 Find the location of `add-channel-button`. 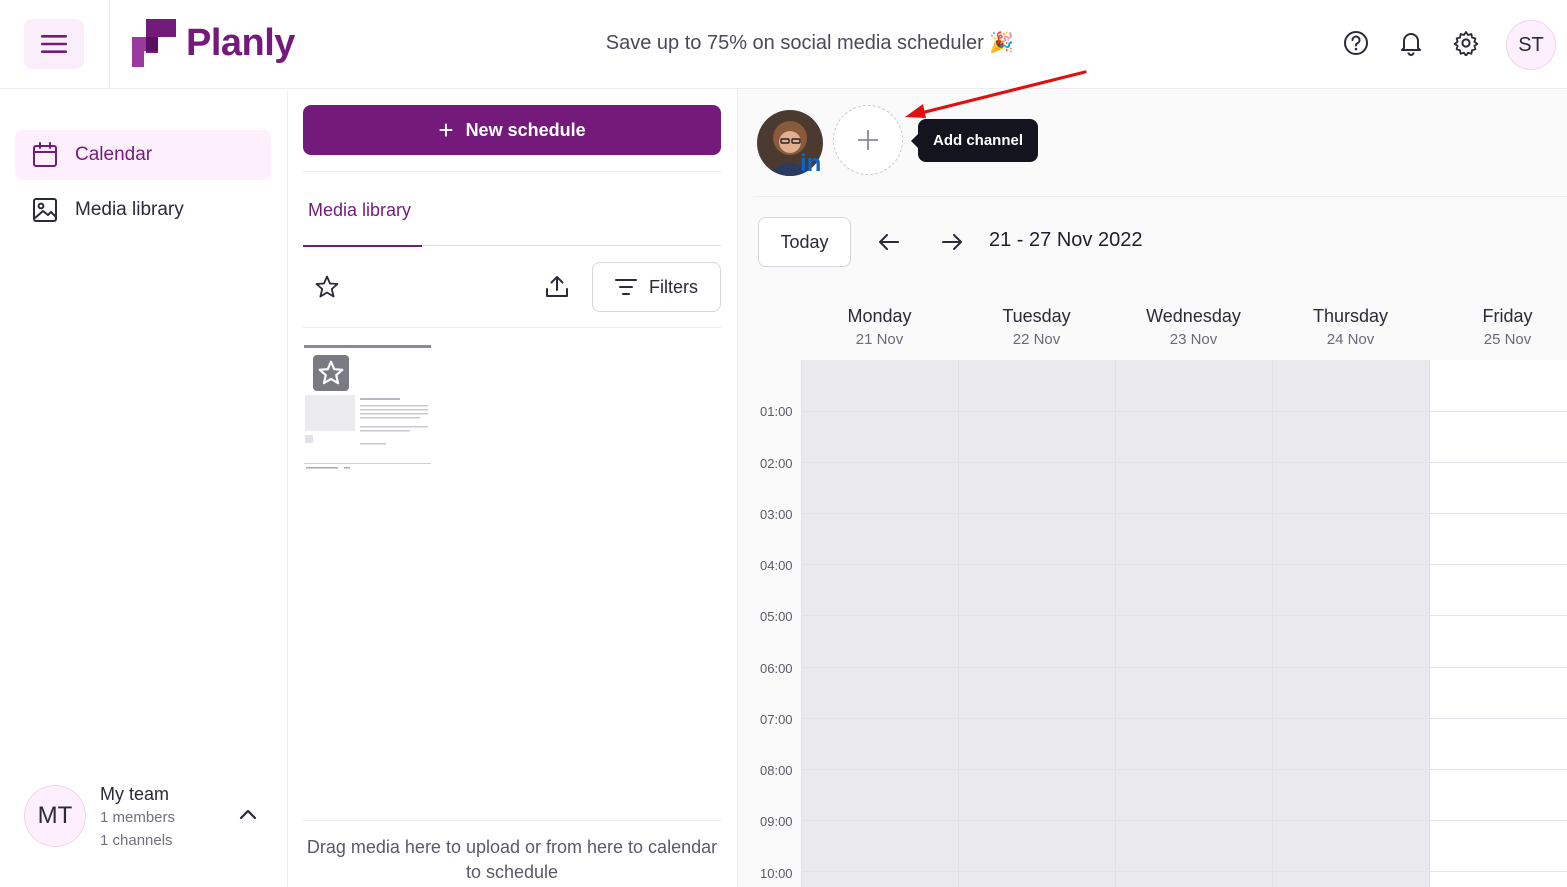

add-channel-button is located at coordinates (868, 140).